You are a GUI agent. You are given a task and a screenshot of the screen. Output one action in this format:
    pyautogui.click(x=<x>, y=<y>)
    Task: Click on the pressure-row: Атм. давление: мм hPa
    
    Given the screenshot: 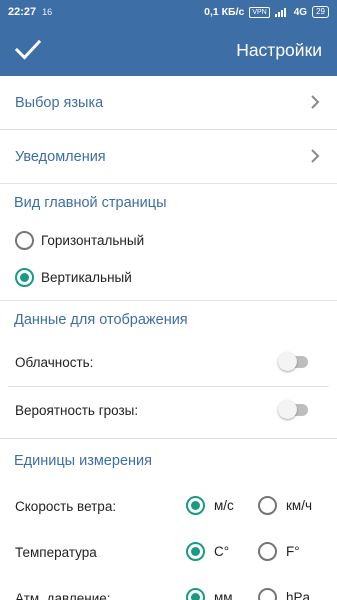 What is the action you would take?
    pyautogui.click(x=168, y=587)
    